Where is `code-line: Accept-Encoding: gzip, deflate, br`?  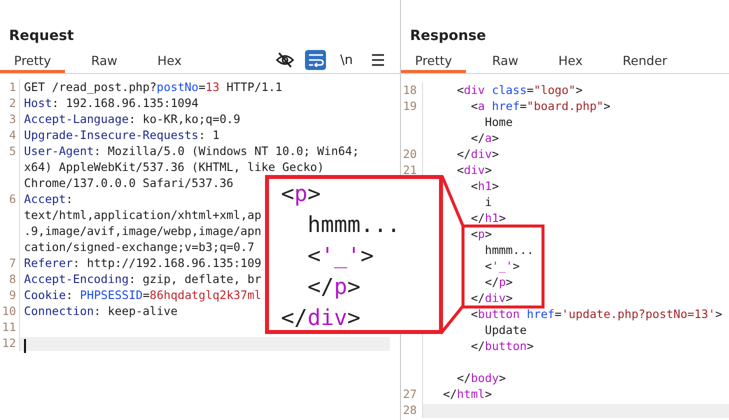
code-line: Accept-Encoding: gzip, deflate, br is located at coordinates (143, 279).